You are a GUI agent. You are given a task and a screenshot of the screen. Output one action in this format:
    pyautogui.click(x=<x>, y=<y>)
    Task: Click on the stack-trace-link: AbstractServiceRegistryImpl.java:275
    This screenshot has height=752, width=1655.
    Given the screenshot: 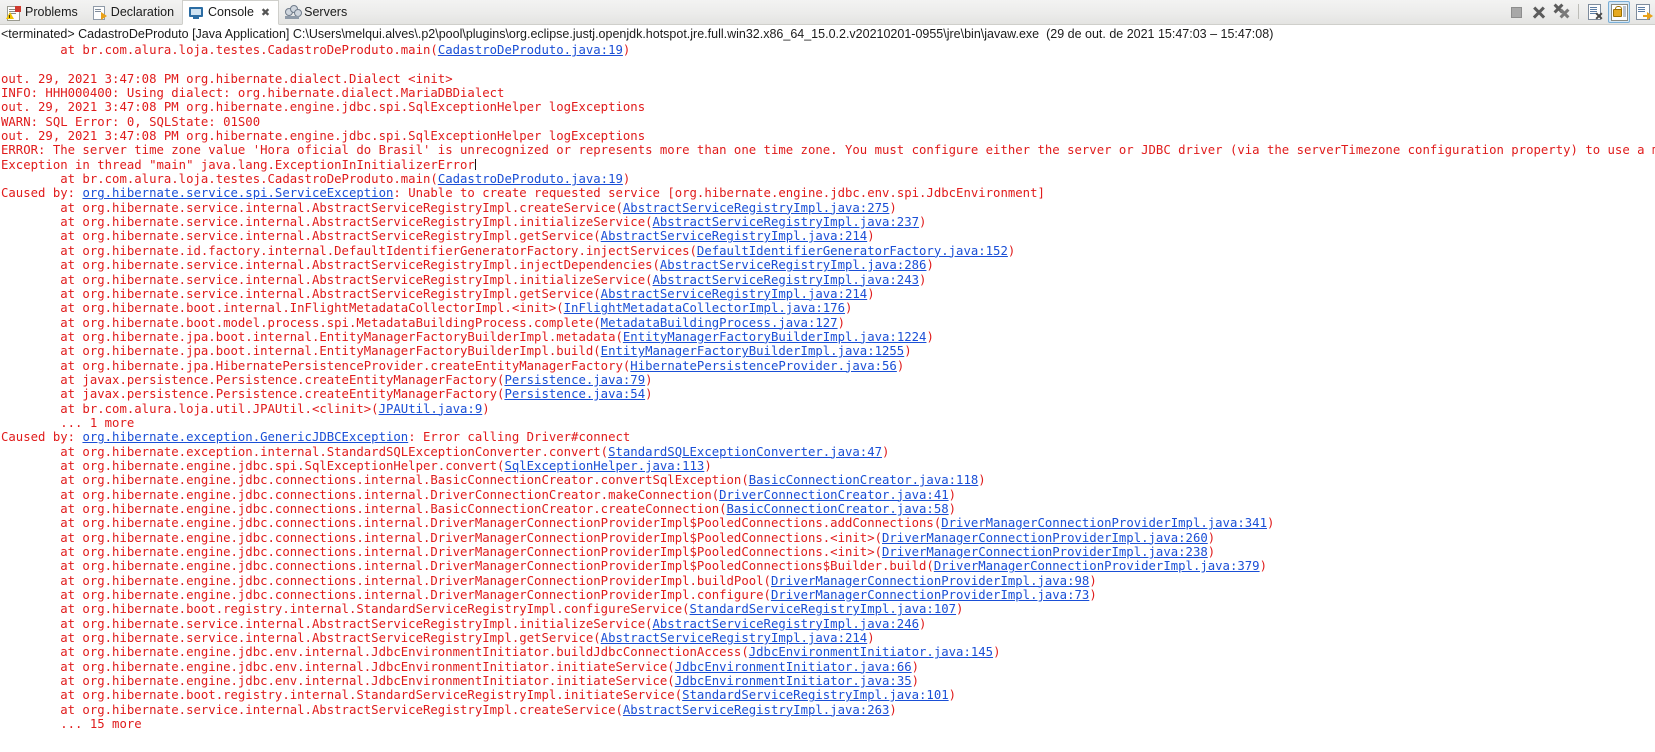 What is the action you would take?
    pyautogui.click(x=756, y=208)
    